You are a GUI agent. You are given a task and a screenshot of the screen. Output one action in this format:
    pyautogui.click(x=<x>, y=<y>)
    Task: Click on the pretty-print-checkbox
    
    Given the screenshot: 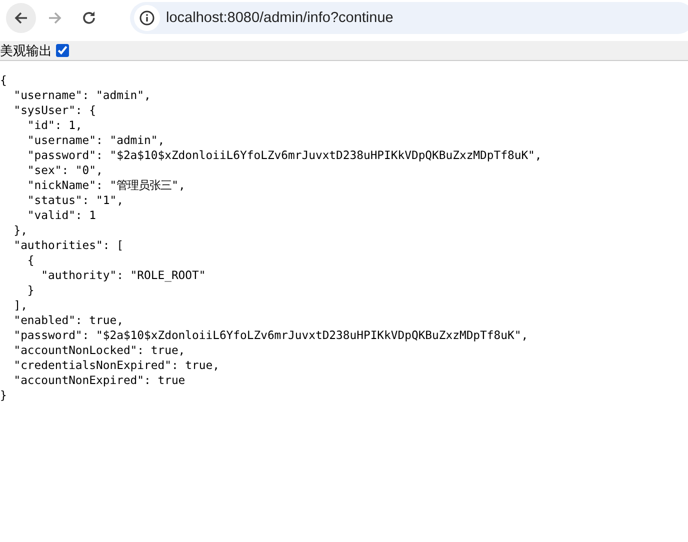 What is the action you would take?
    pyautogui.click(x=62, y=50)
    